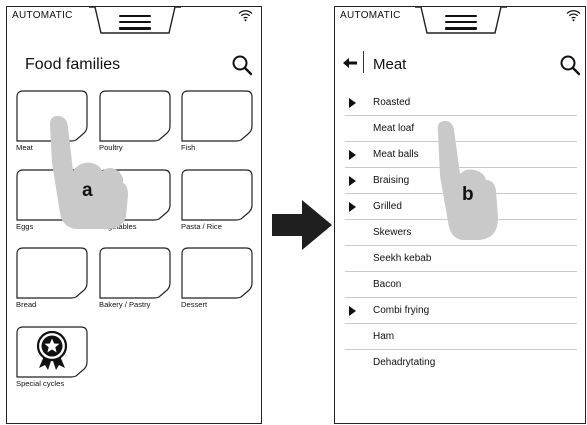  What do you see at coordinates (87, 190) in the screenshot?
I see `step-callout-a: a` at bounding box center [87, 190].